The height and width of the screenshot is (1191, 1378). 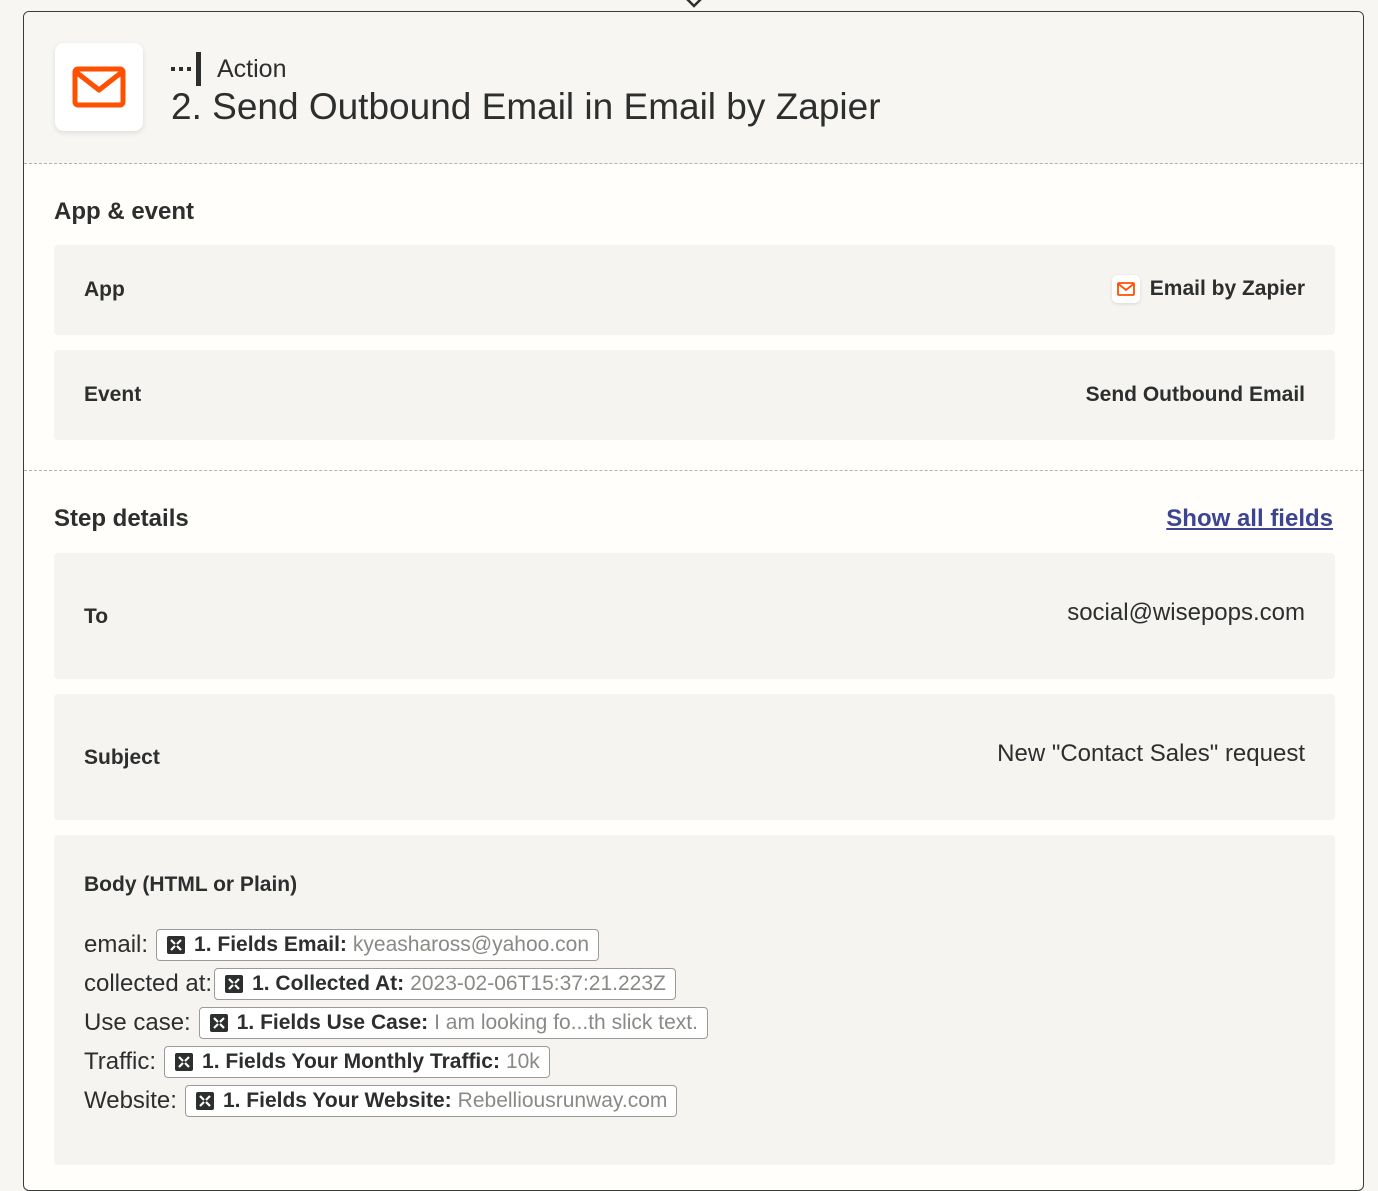 I want to click on event-row-label: Event, so click(x=113, y=394).